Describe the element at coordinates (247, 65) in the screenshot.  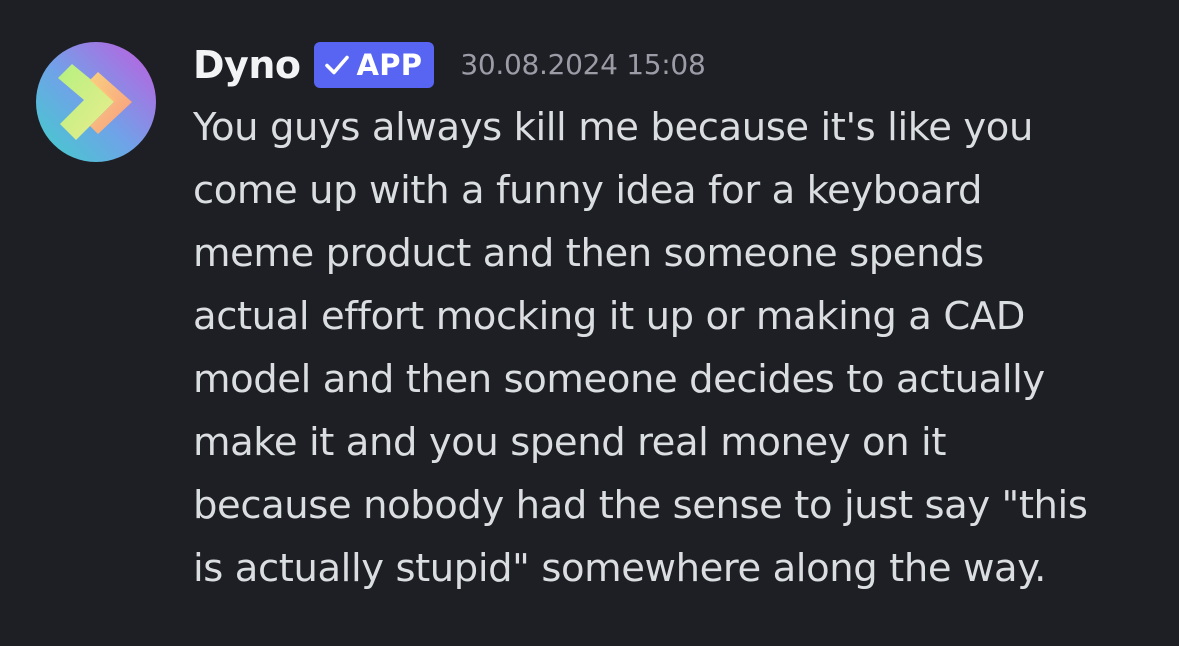
I see `username: Dyno` at that location.